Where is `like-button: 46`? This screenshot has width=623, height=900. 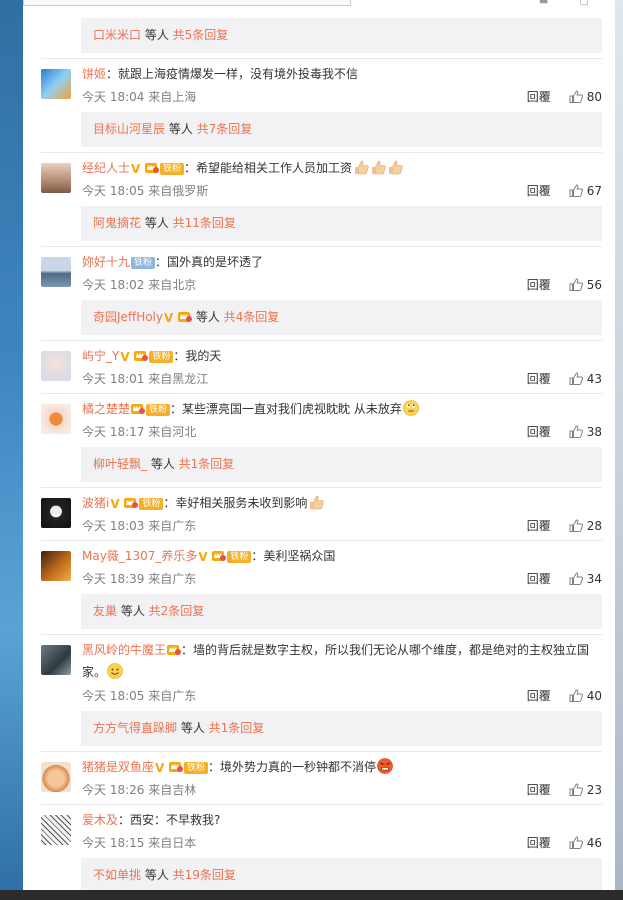
like-button: 46 is located at coordinates (585, 843).